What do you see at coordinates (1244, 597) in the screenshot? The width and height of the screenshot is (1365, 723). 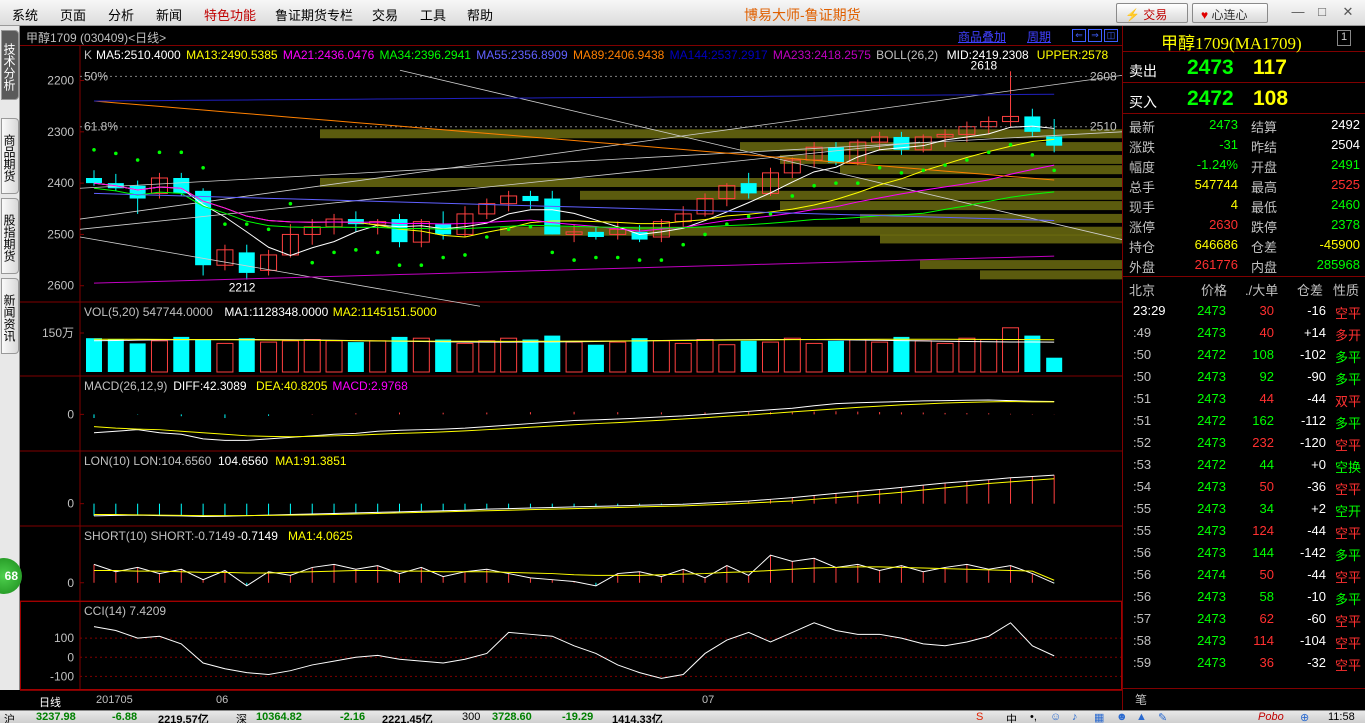 I see `tick-row: :56 2473 58 -10 多平` at bounding box center [1244, 597].